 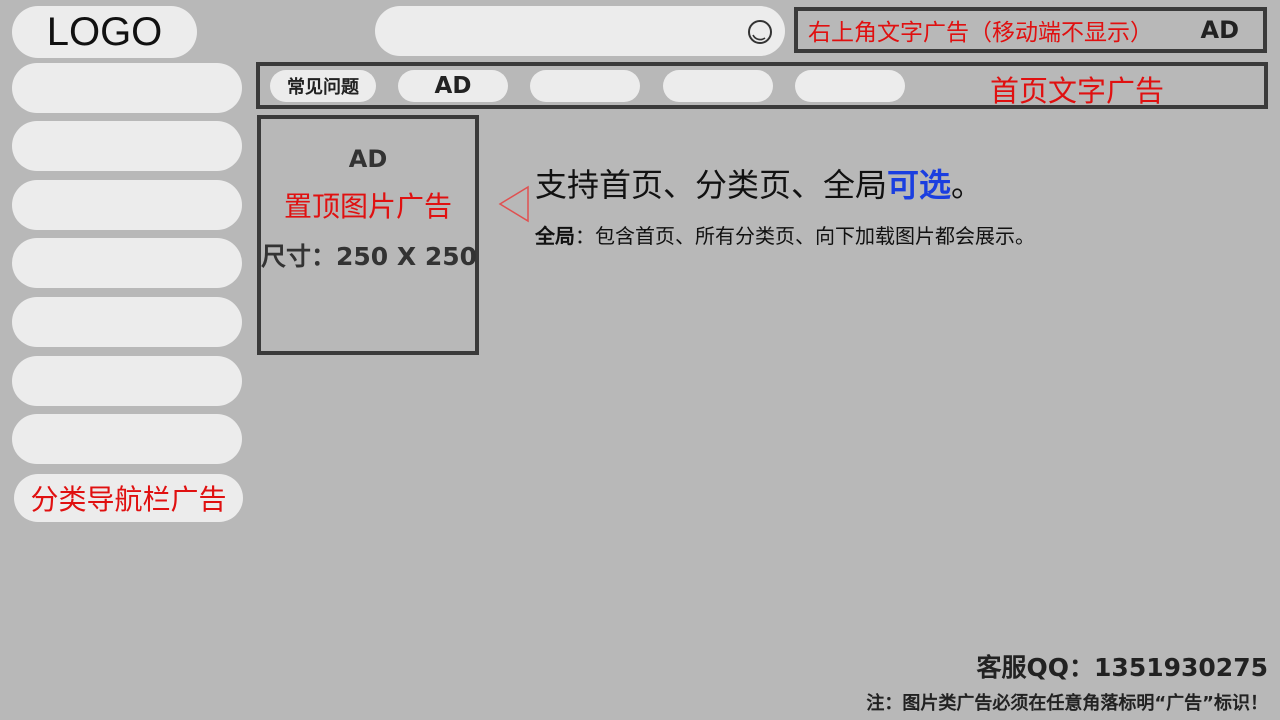 What do you see at coordinates (1077, 89) in the screenshot?
I see `homepage-text-ad: 首页文字广告` at bounding box center [1077, 89].